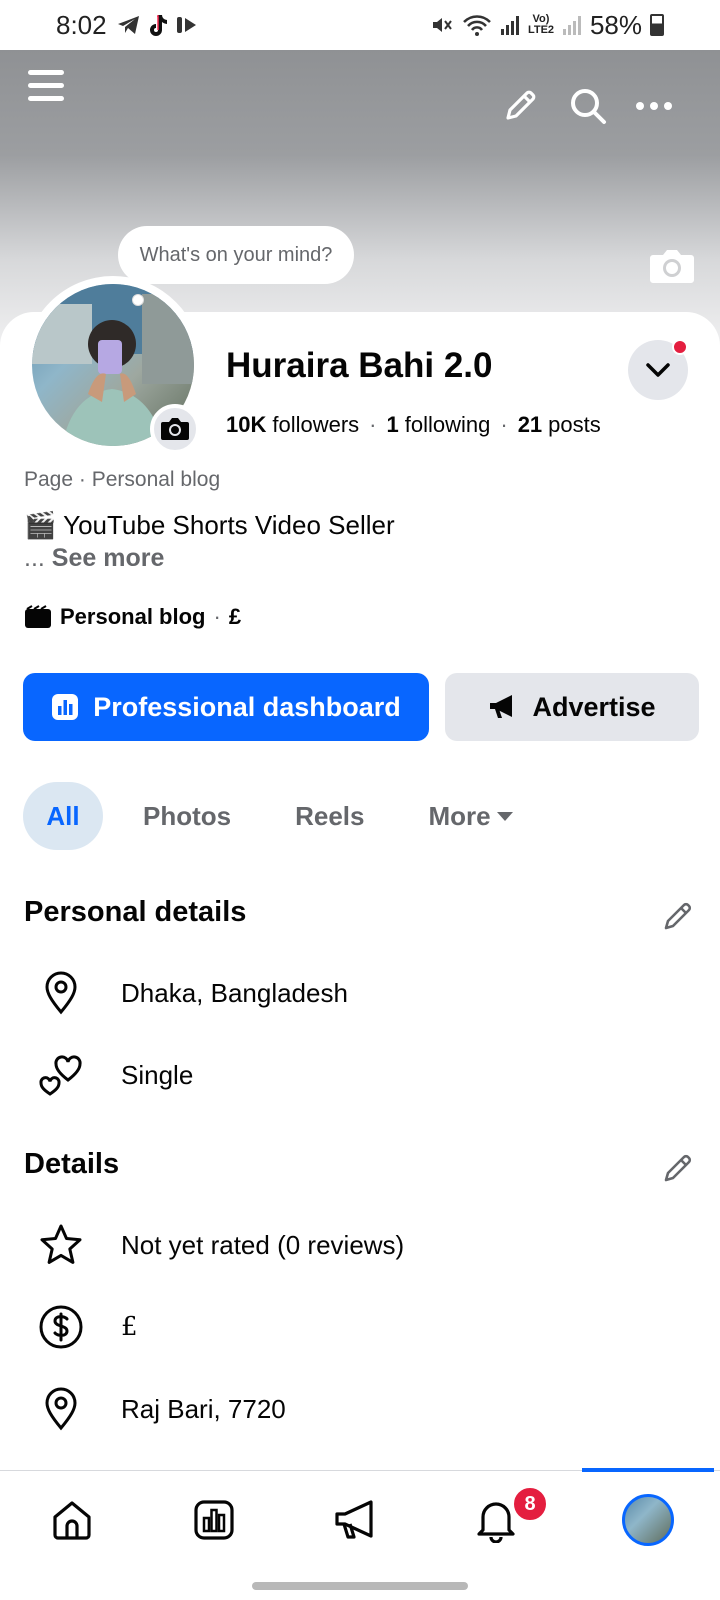 This screenshot has width=720, height=1600. Describe the element at coordinates (393, 425) in the screenshot. I see `following-count: 1` at that location.